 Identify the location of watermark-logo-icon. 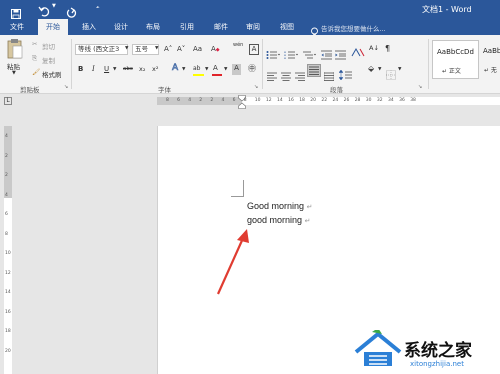
(378, 348).